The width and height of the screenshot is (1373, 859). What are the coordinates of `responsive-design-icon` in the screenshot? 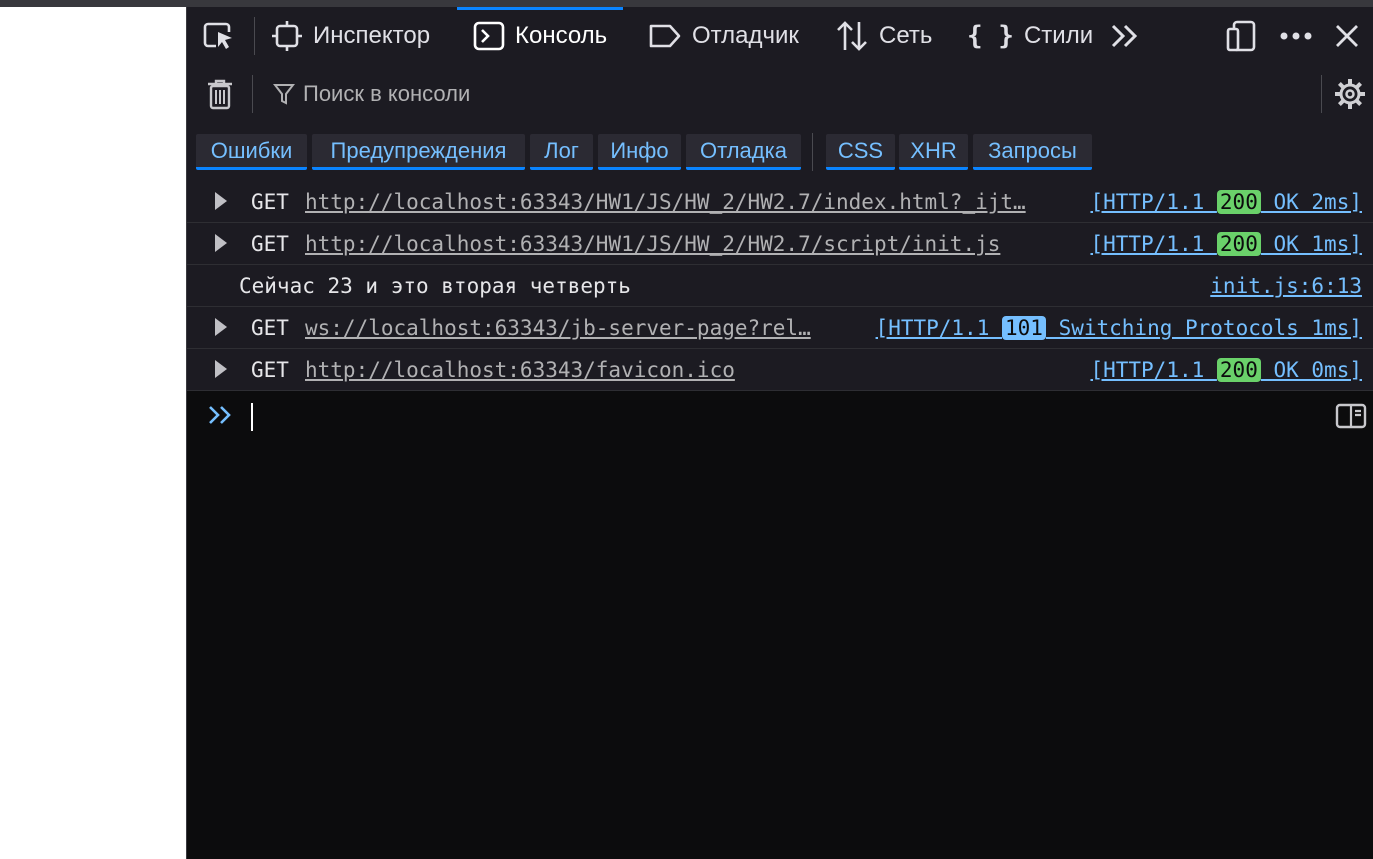 It's located at (1241, 36).